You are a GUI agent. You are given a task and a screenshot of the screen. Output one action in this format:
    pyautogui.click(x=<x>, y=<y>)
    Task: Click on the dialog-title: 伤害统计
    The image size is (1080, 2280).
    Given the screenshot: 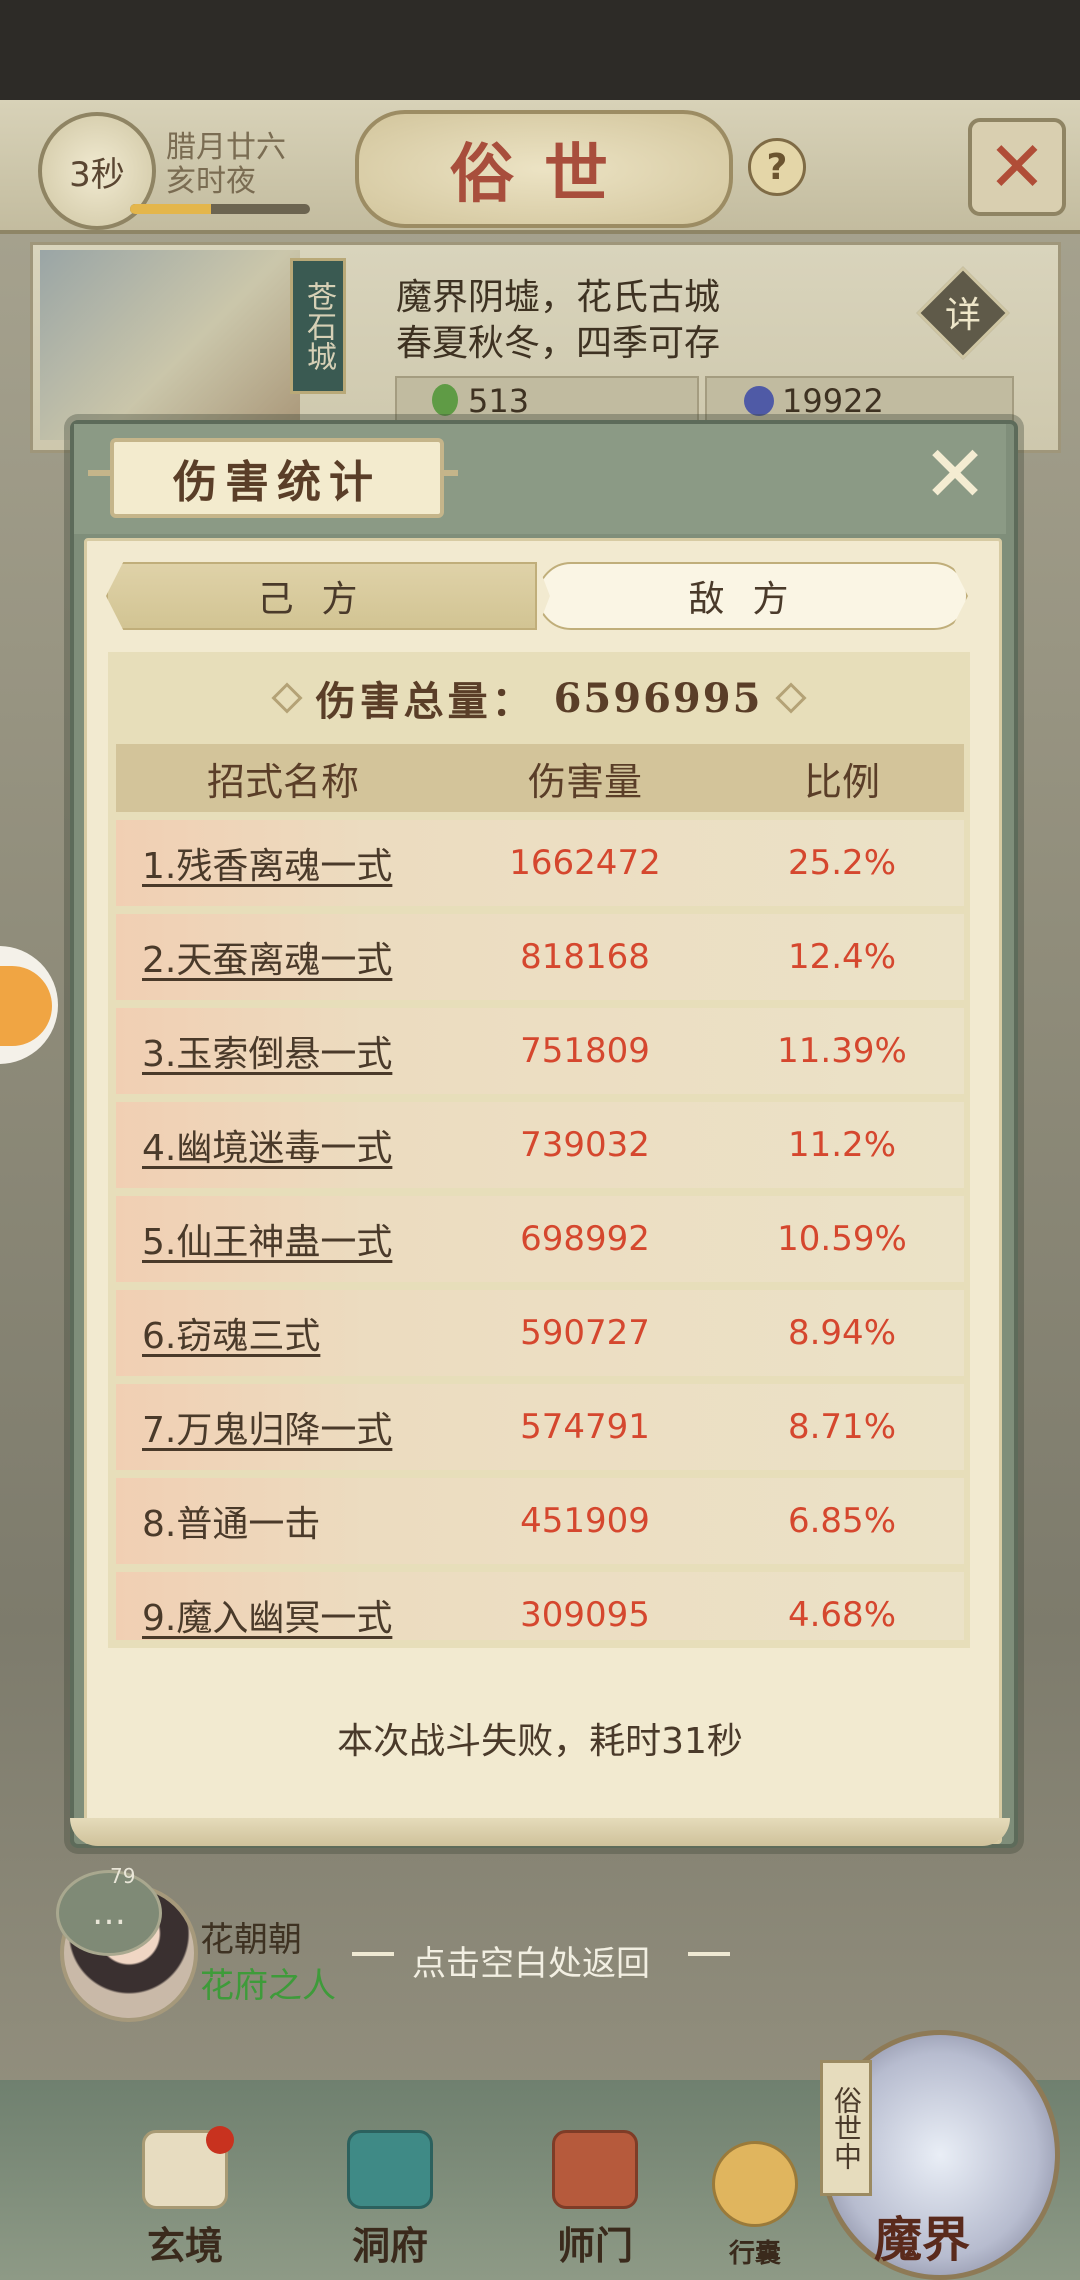 What is the action you would take?
    pyautogui.click(x=277, y=478)
    